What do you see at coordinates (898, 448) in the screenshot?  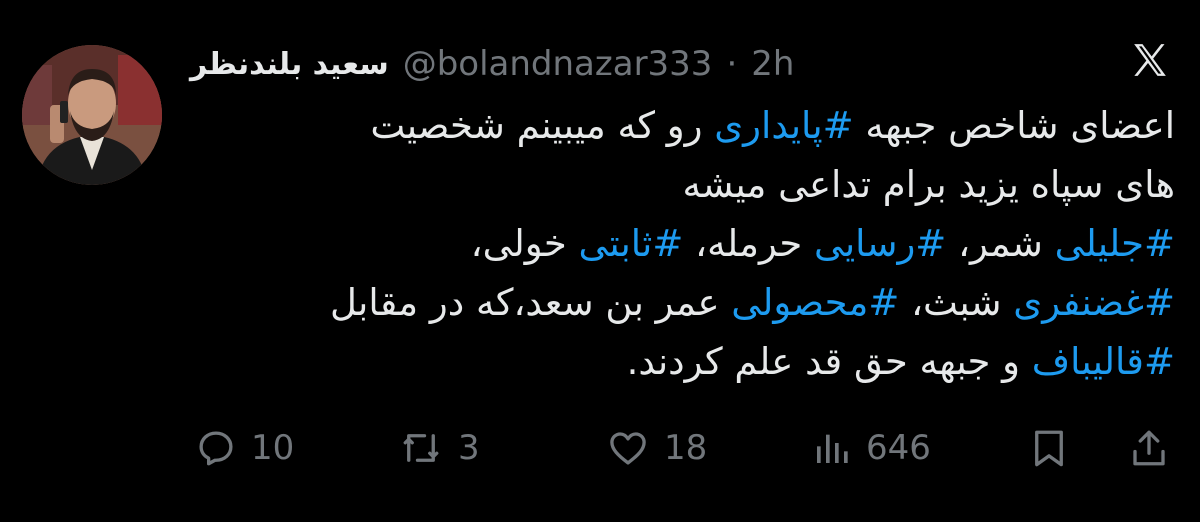 I see `views-count: 646` at bounding box center [898, 448].